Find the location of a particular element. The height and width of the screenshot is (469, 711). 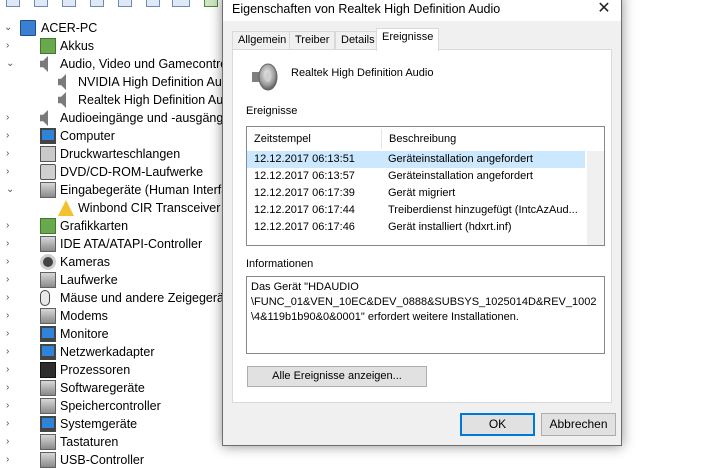

tree-item: › Monitore is located at coordinates (112, 334).